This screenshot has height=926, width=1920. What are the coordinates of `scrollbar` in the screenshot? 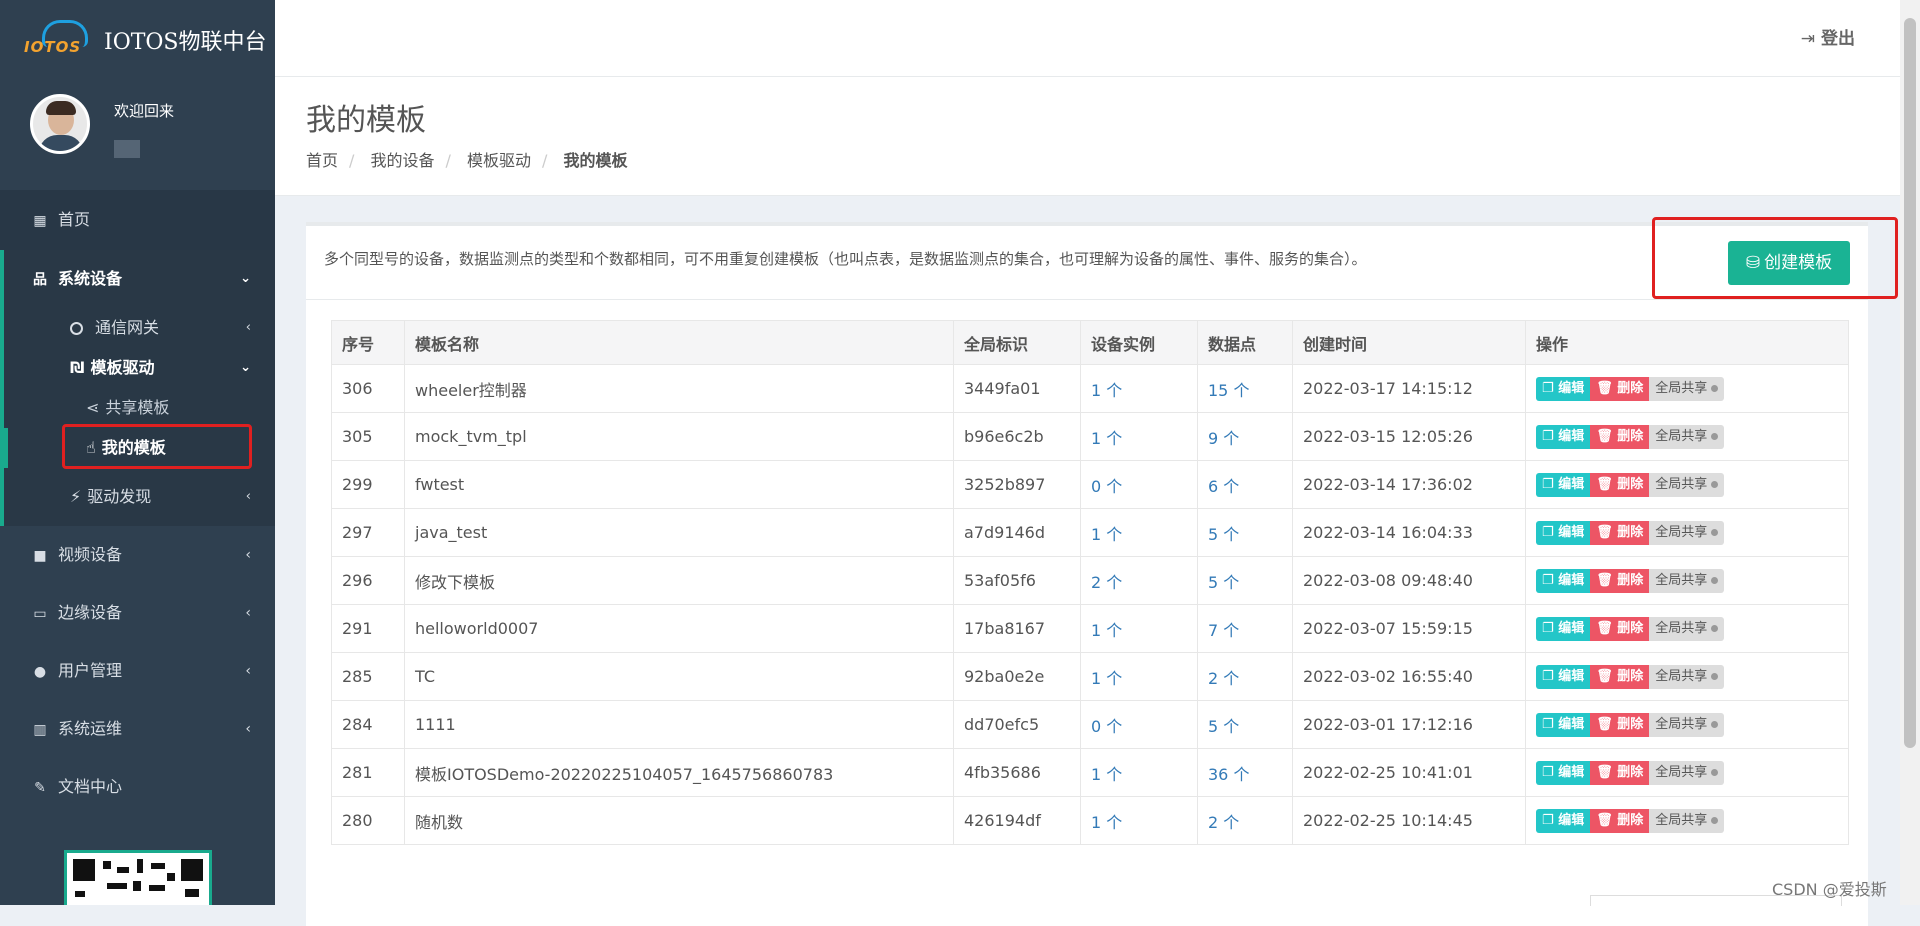 It's located at (1910, 452).